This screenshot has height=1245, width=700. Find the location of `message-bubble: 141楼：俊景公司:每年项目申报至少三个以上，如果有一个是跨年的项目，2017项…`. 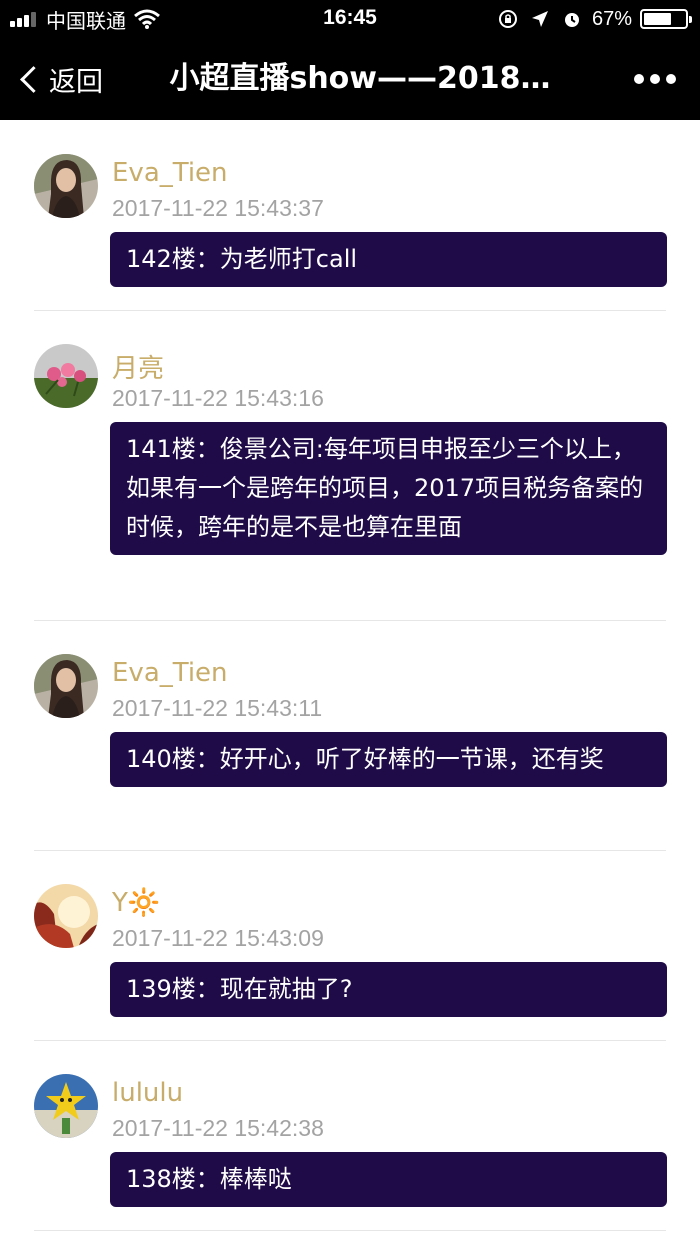

message-bubble: 141楼：俊景公司:每年项目申报至少三个以上，如果有一个是跨年的项目，2017项… is located at coordinates (388, 488).